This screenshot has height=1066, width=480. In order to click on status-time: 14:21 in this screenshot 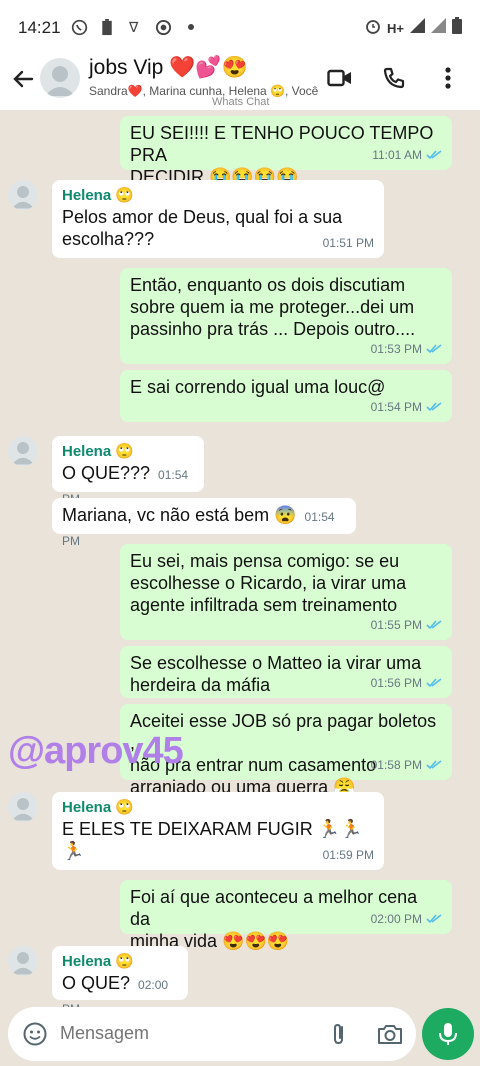, I will do `click(39, 27)`.